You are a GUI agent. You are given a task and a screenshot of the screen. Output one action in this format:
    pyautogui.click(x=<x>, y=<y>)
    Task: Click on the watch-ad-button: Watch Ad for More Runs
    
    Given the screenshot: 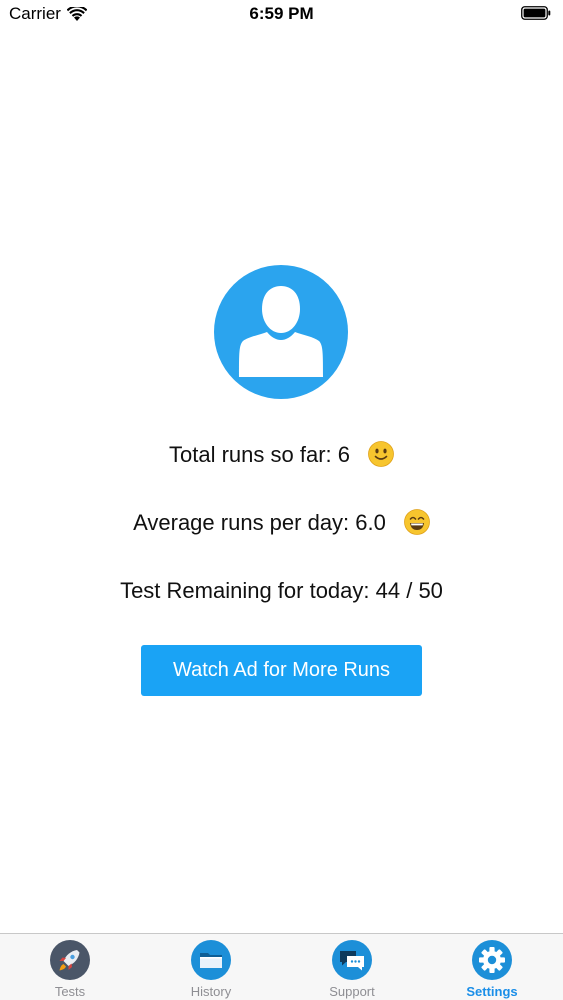 What is the action you would take?
    pyautogui.click(x=281, y=670)
    